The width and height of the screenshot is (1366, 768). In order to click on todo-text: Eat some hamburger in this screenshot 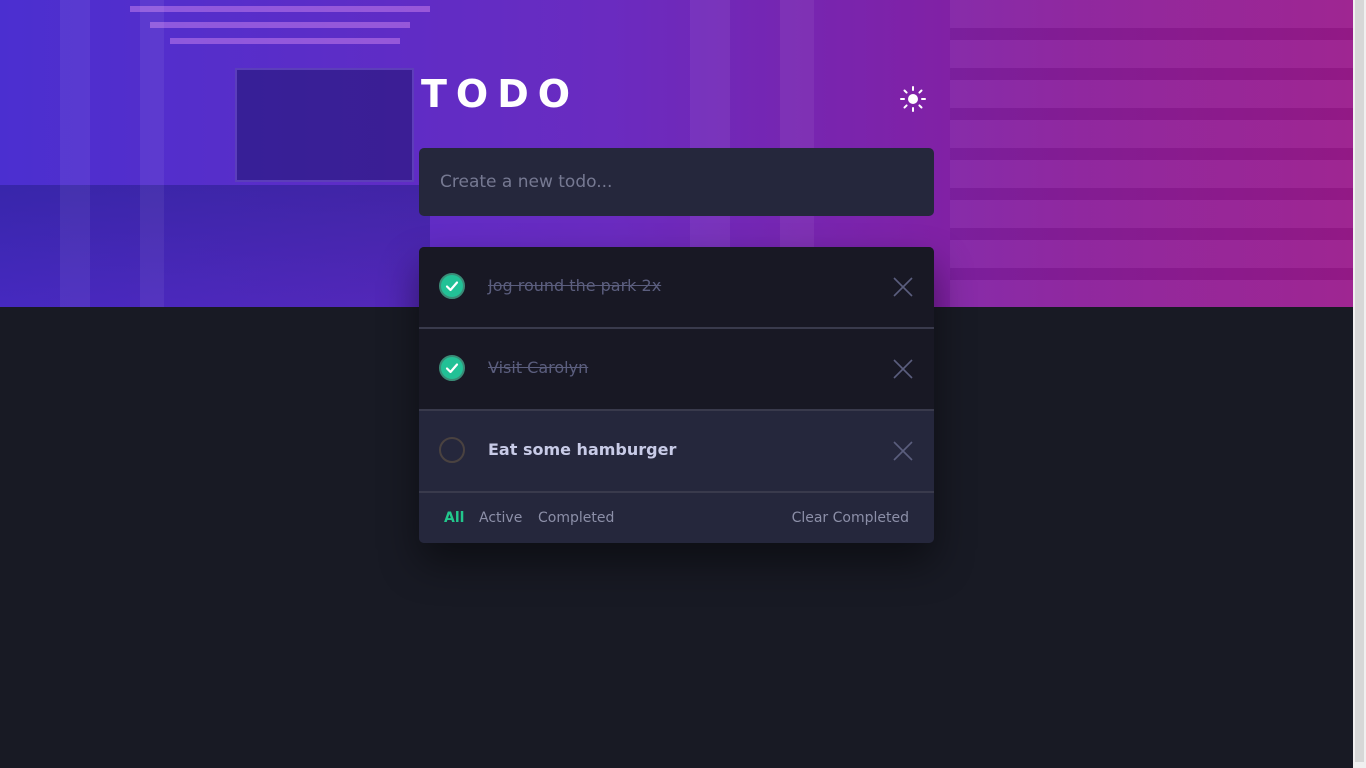, I will do `click(582, 450)`.